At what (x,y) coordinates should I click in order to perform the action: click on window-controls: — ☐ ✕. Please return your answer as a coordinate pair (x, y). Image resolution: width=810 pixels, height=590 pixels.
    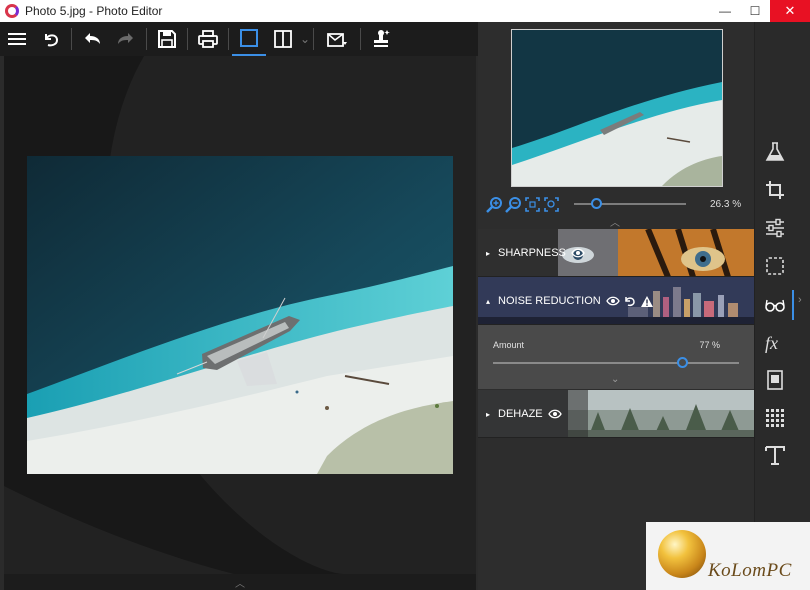
    Looking at the image, I should click on (760, 11).